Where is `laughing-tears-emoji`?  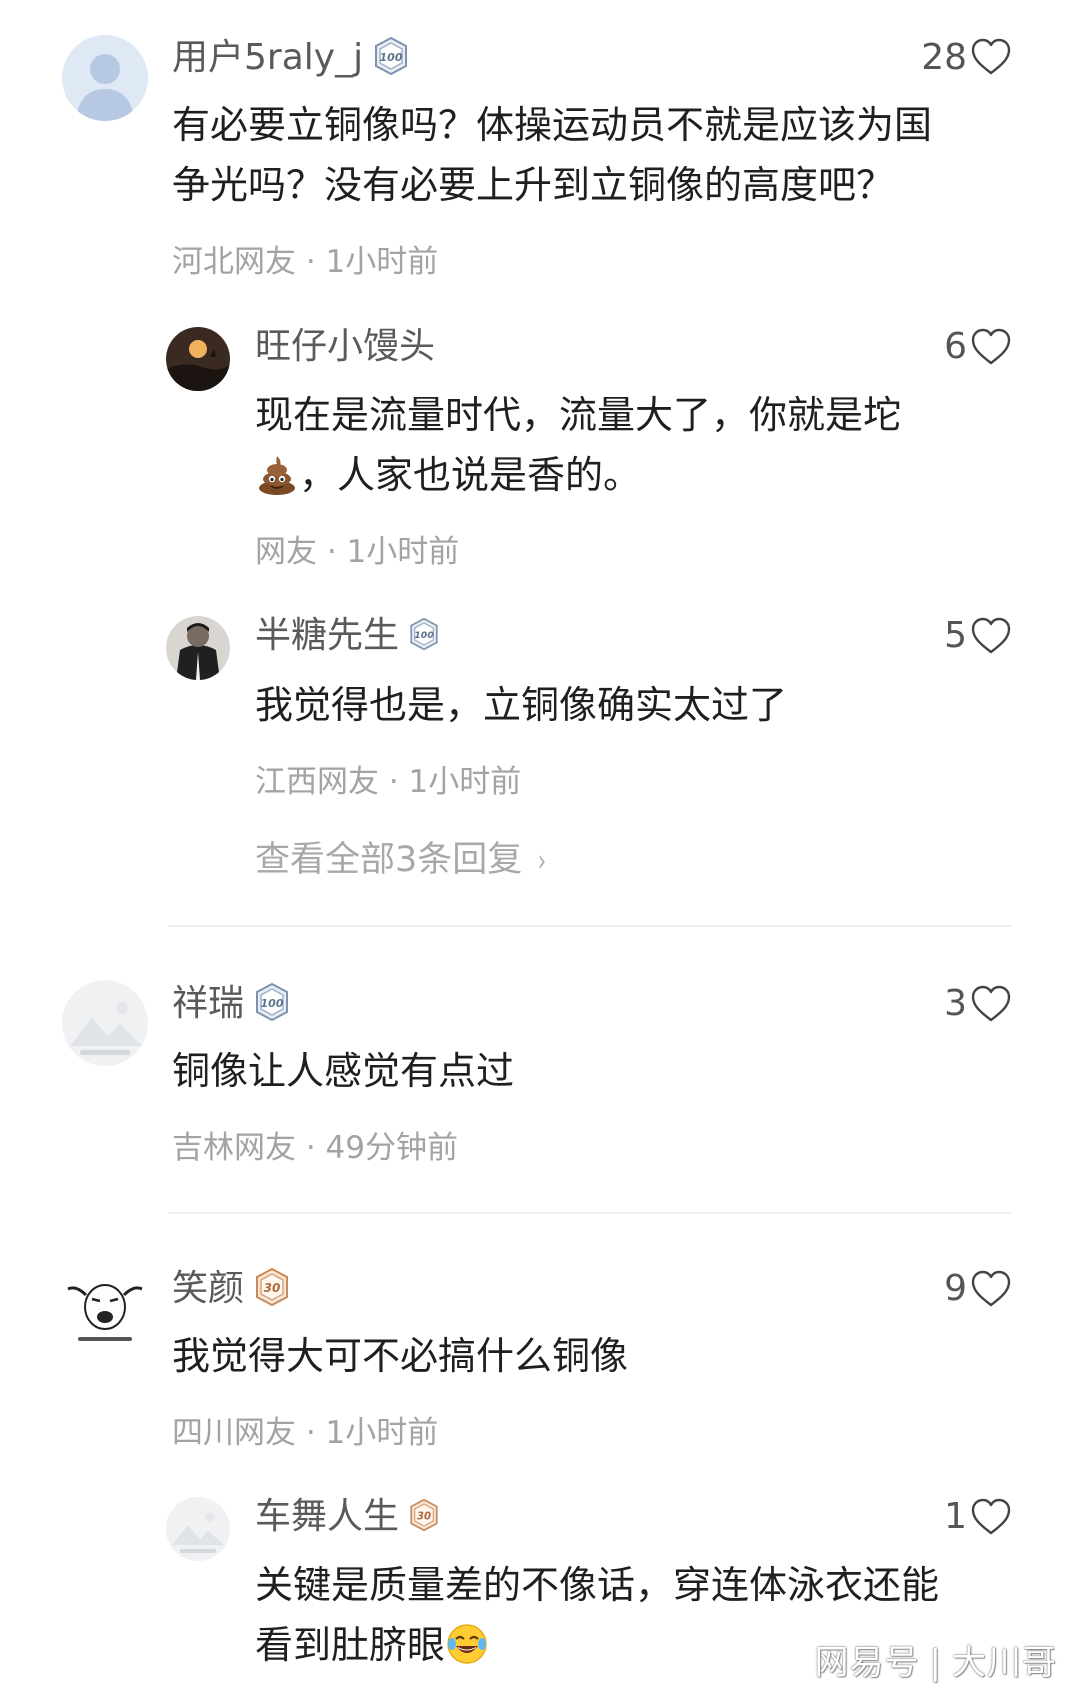
laughing-tears-emoji is located at coordinates (467, 1644).